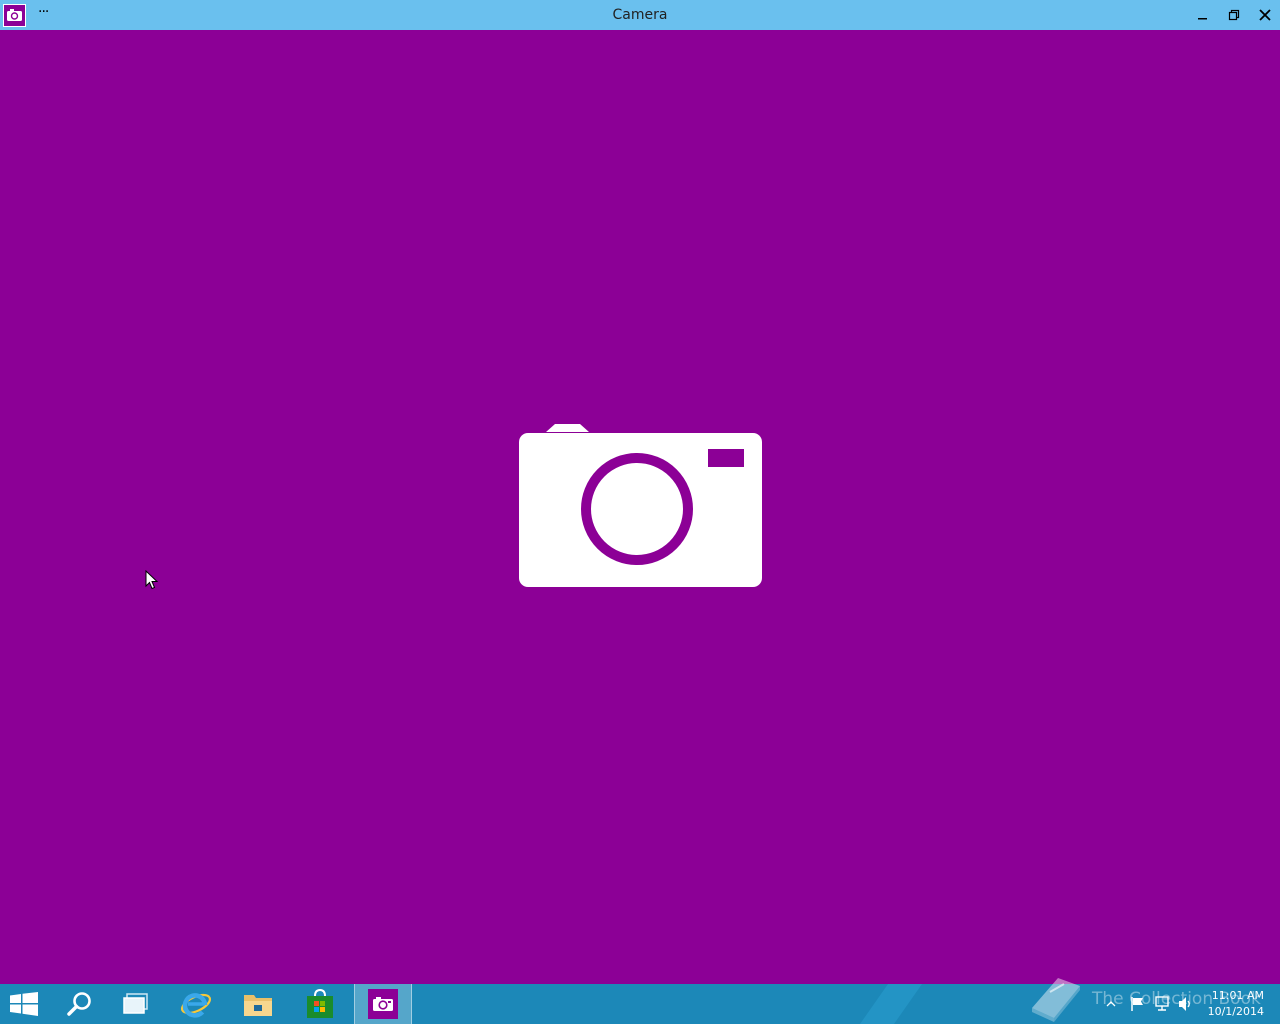 This screenshot has height=1024, width=1280. I want to click on book-icon, so click(1056, 1000).